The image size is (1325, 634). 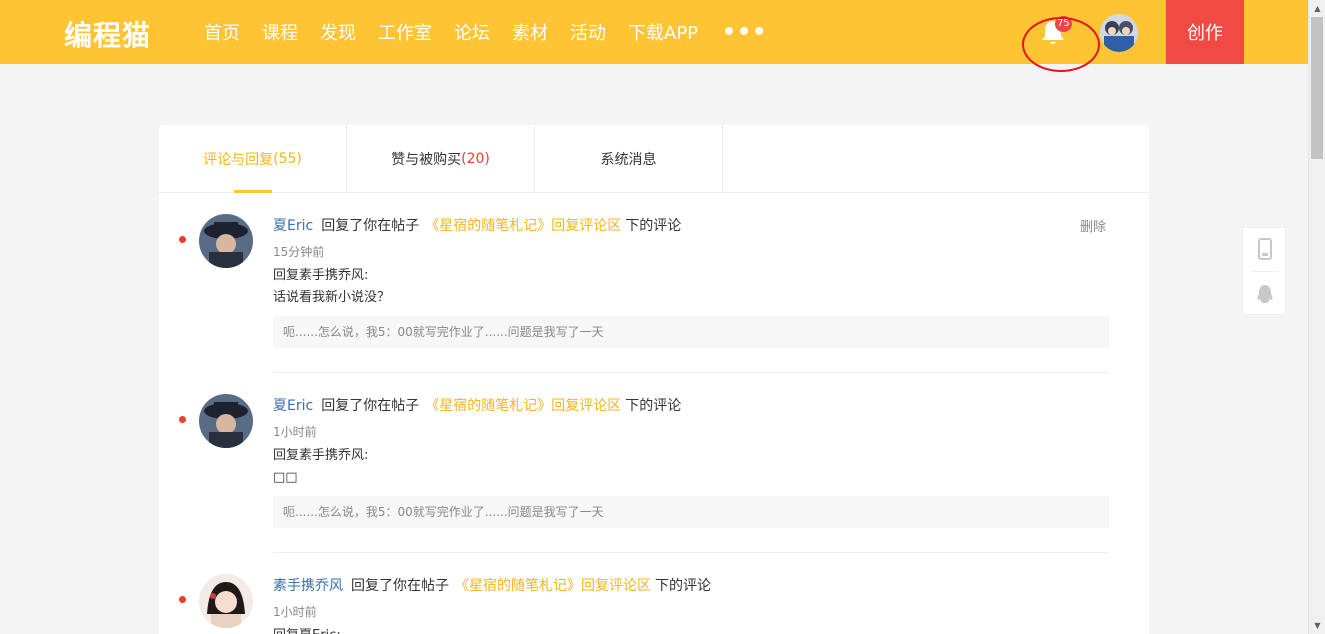 What do you see at coordinates (331, 287) in the screenshot?
I see `reply-content: 回复素手携乔风: 话说看我新小说没？` at bounding box center [331, 287].